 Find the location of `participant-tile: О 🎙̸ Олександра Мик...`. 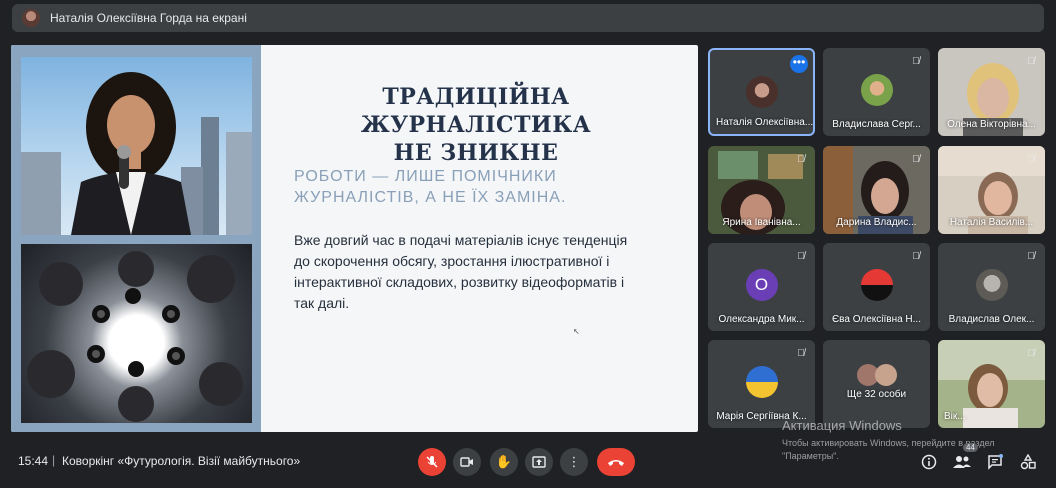

participant-tile: О 🎙̸ Олександра Мик... is located at coordinates (761, 287).